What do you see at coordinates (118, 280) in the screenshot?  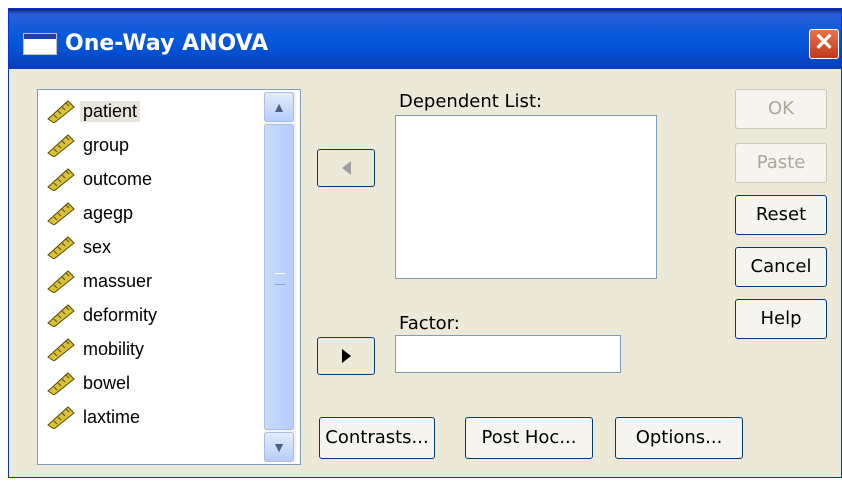 I see `variable-label: massuer` at bounding box center [118, 280].